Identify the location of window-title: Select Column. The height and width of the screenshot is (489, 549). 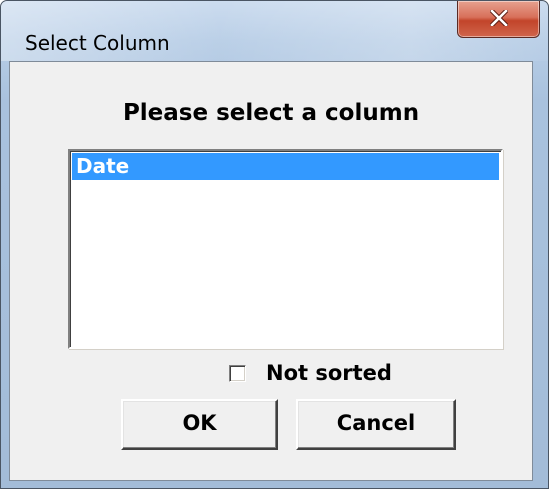
(97, 43).